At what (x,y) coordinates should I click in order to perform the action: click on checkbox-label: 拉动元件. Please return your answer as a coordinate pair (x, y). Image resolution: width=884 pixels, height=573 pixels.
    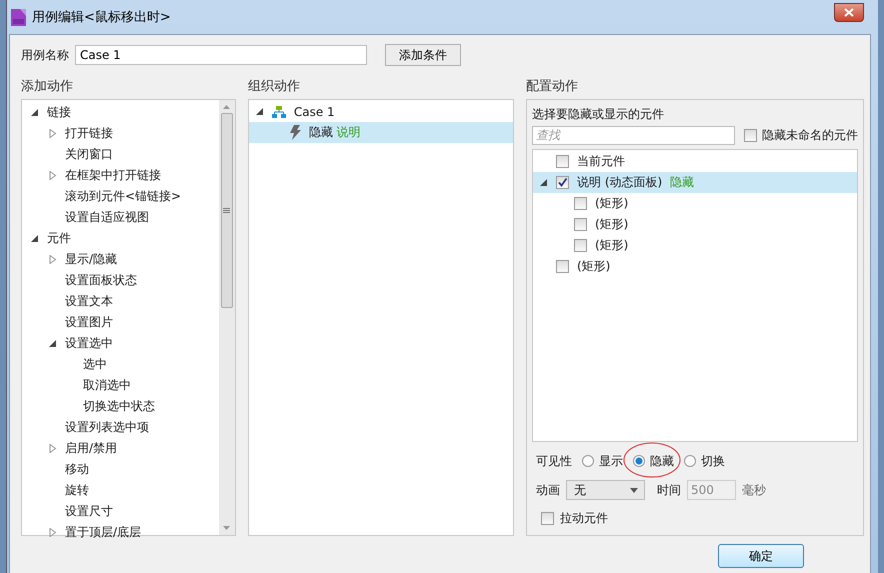
    Looking at the image, I should click on (584, 518).